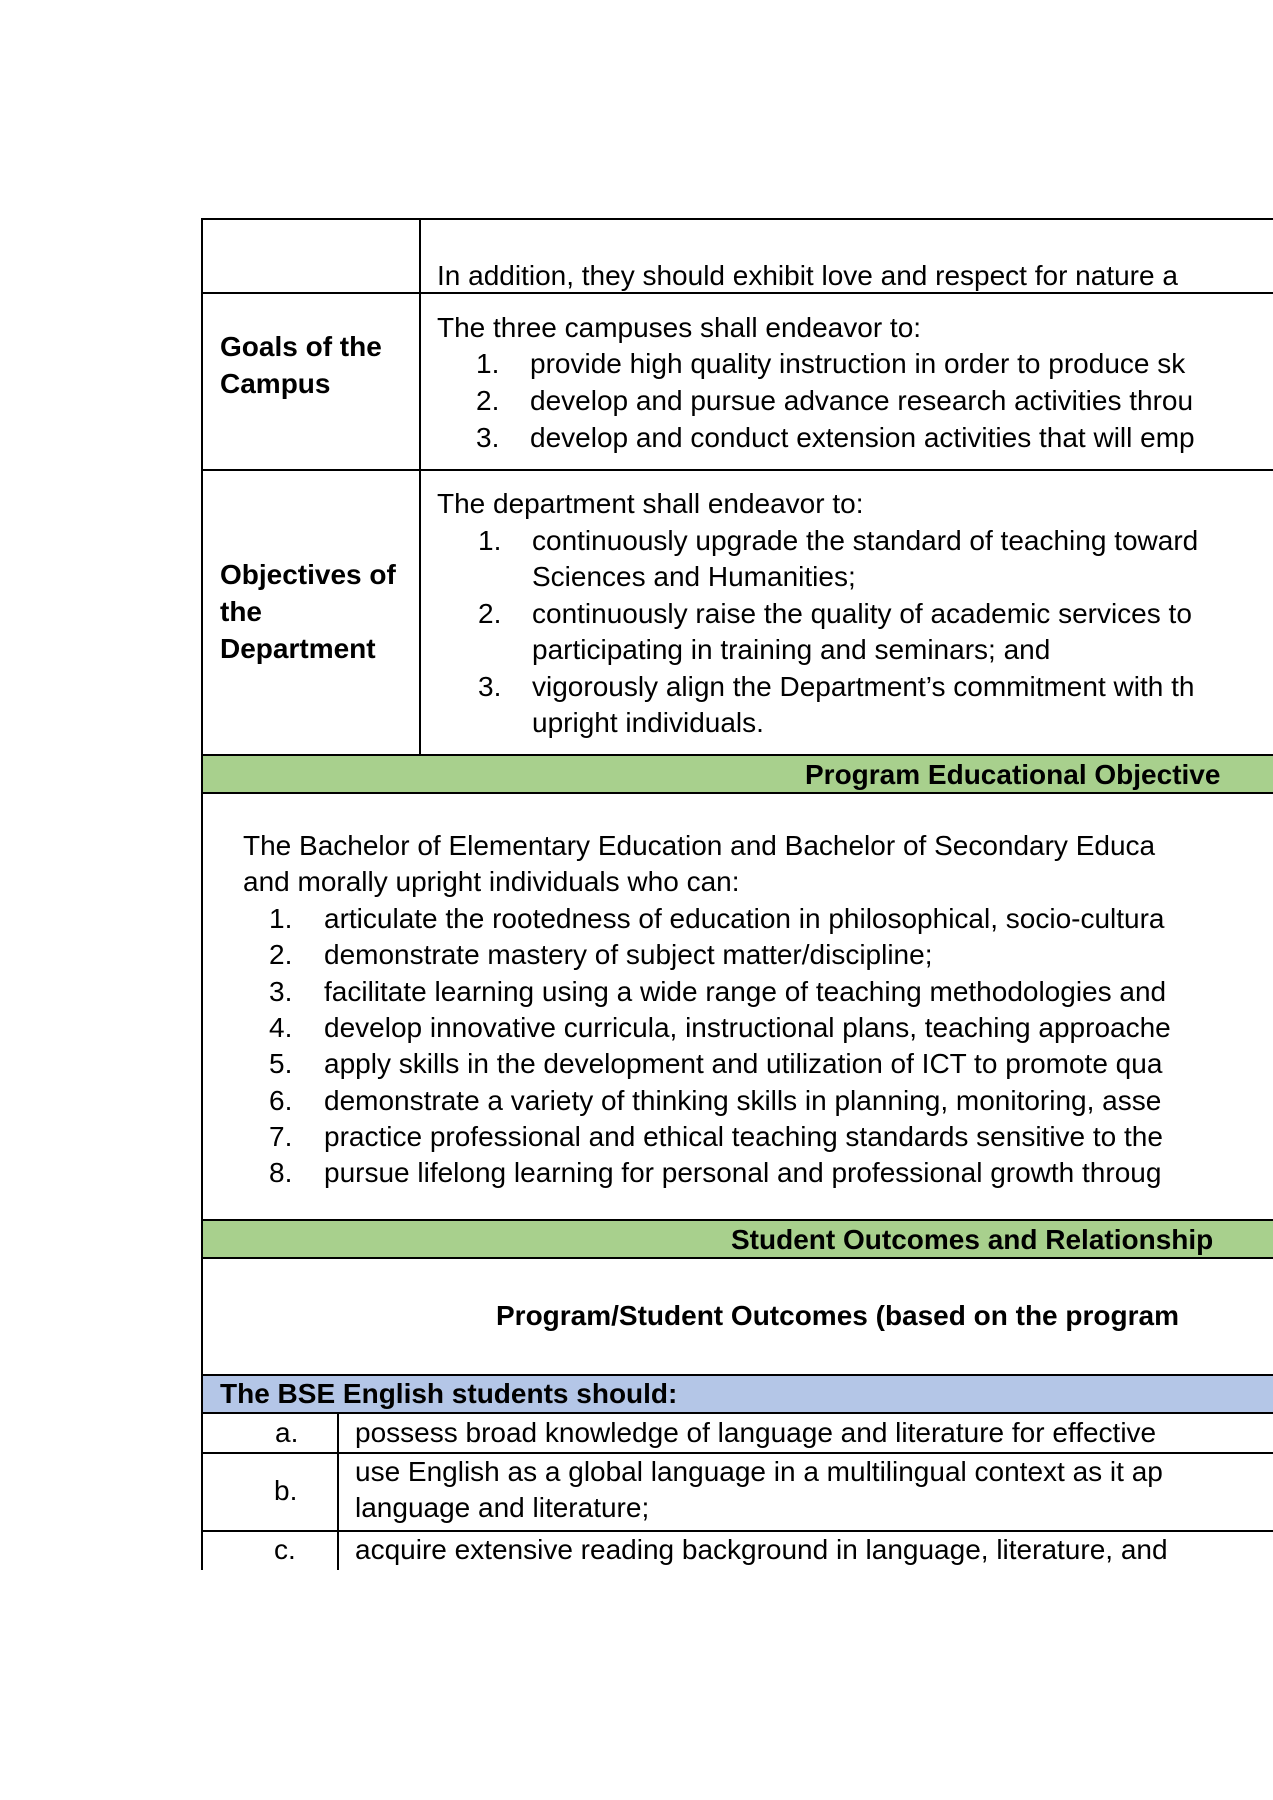  What do you see at coordinates (490, 540) in the screenshot?
I see `objectives-item-1-num: 1.` at bounding box center [490, 540].